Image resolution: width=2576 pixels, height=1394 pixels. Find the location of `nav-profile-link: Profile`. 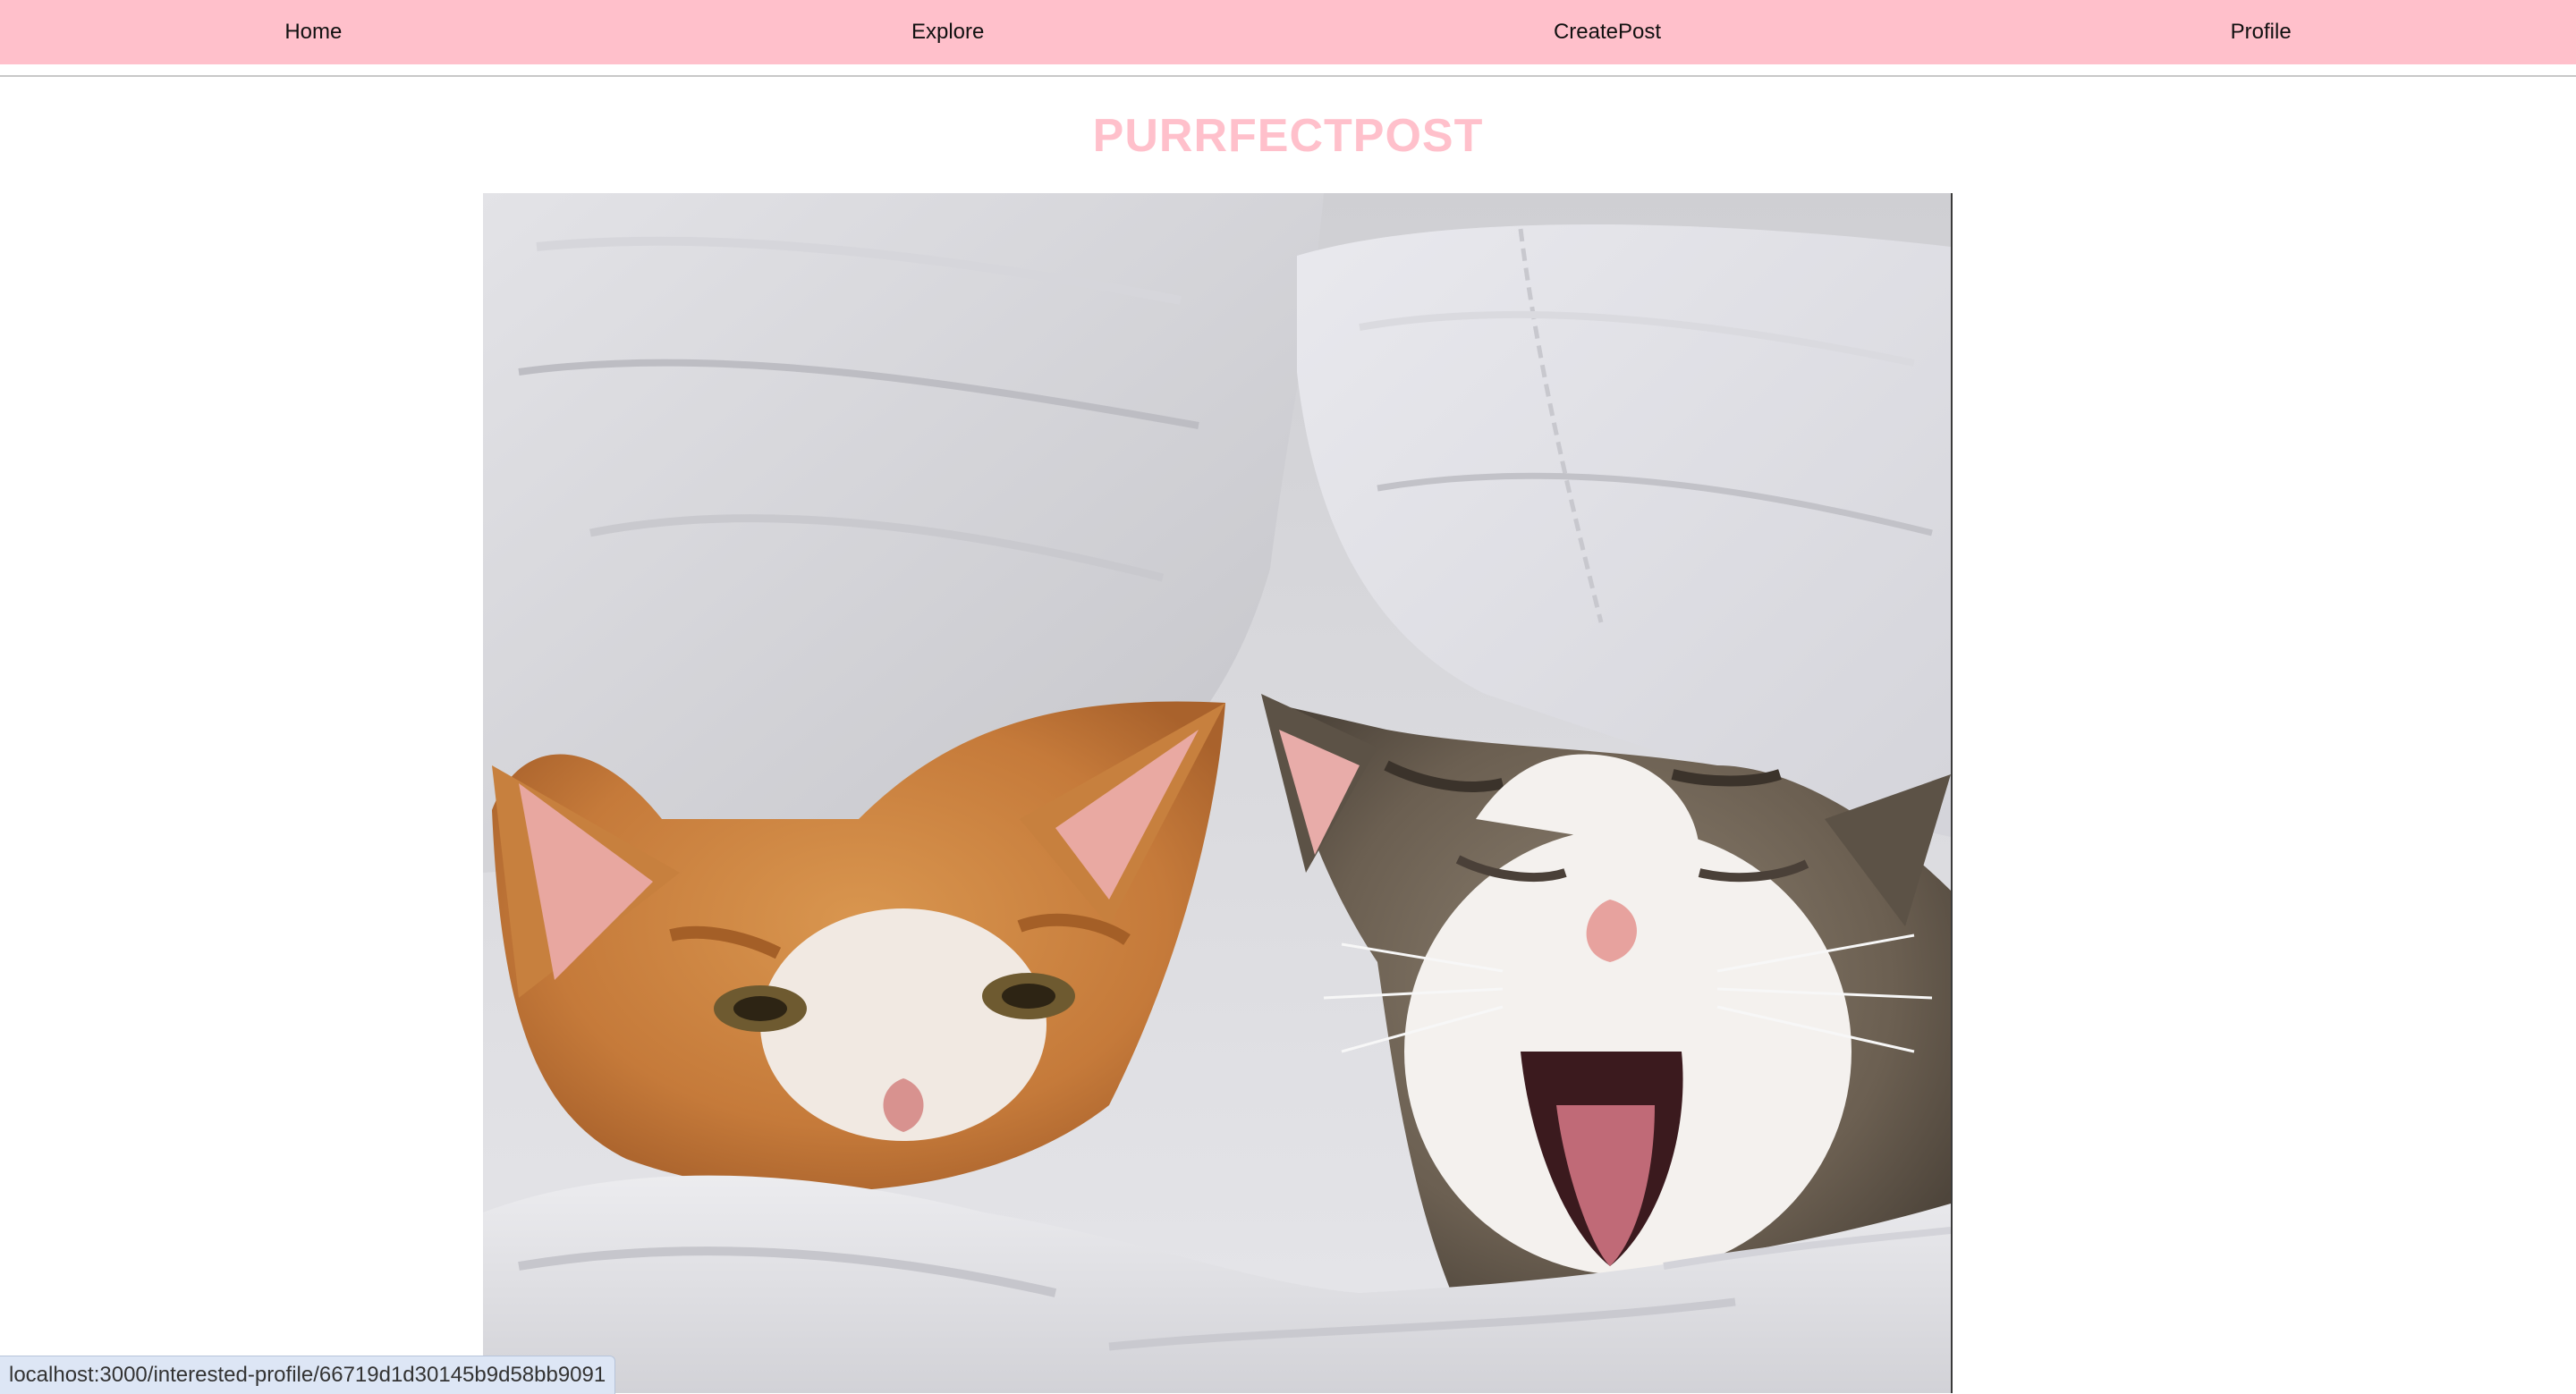

nav-profile-link: Profile is located at coordinates (2261, 32).